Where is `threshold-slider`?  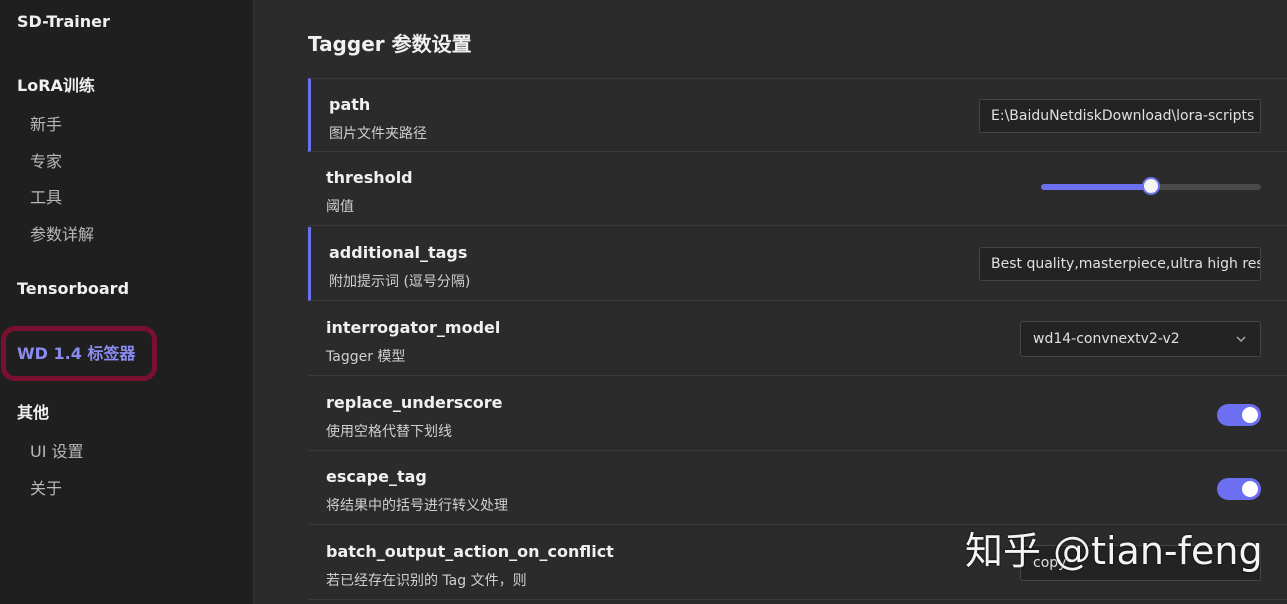 threshold-slider is located at coordinates (1151, 186).